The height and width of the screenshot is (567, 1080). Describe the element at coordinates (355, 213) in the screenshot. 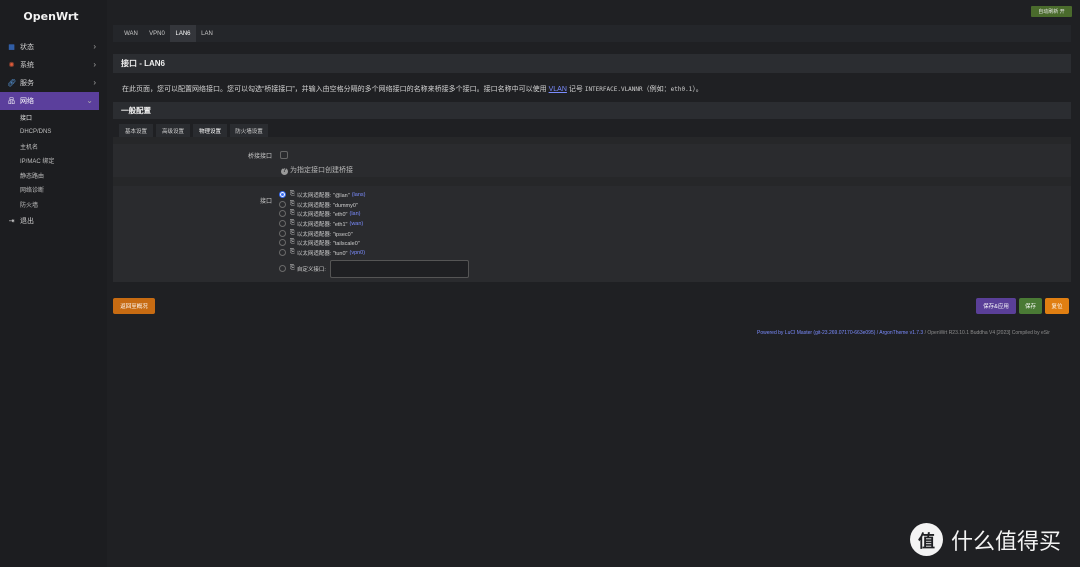

I see `option-device: (lan)` at that location.